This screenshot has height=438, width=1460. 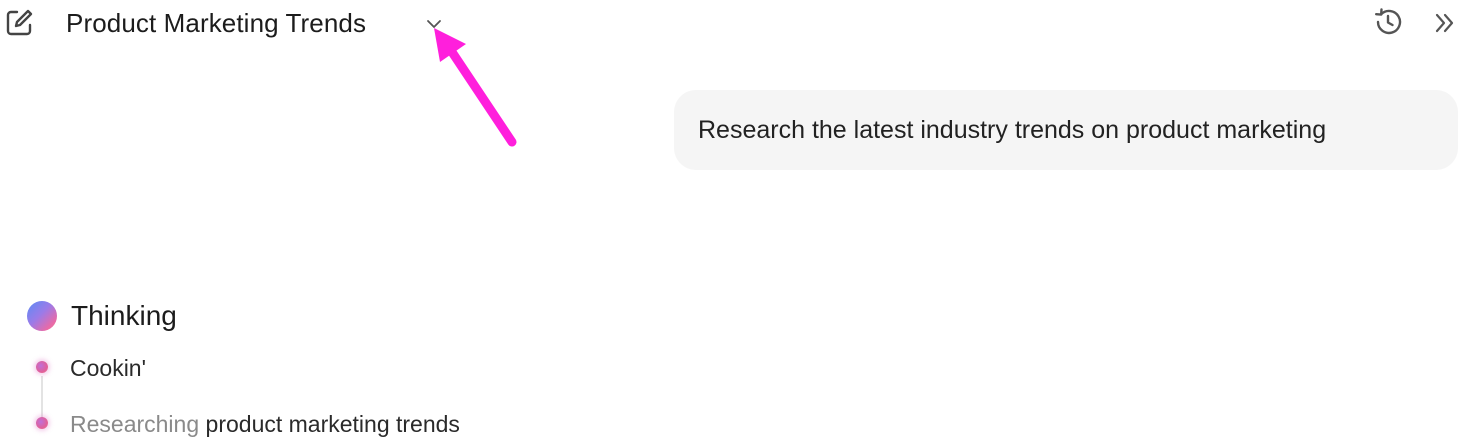 I want to click on page-title: Product Marketing Trends, so click(x=216, y=23).